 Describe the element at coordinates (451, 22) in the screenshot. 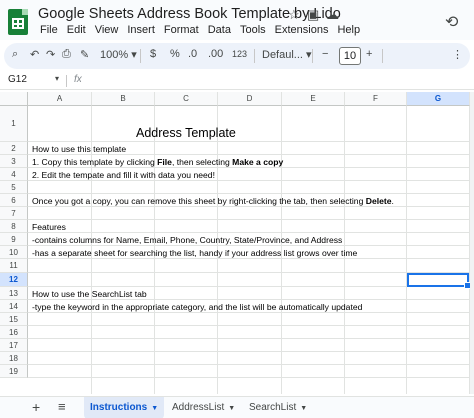

I see `history-icon: ⟲` at that location.